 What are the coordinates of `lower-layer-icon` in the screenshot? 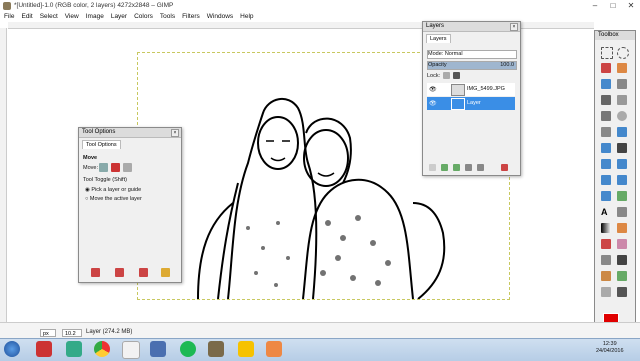 It's located at (456, 167).